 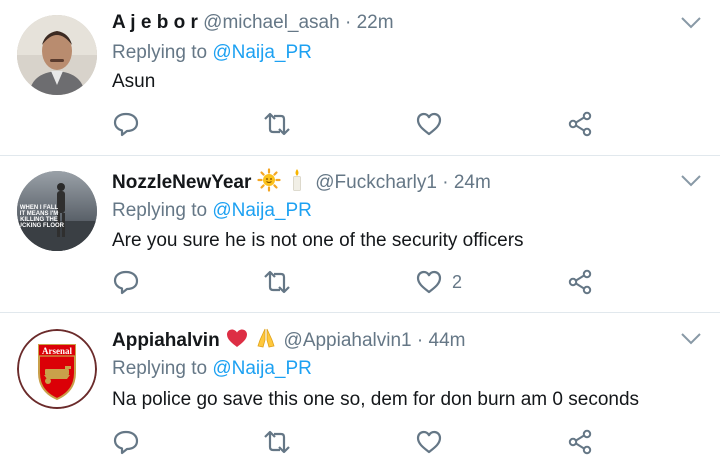 What do you see at coordinates (375, 22) in the screenshot?
I see `timestamp: 22m` at bounding box center [375, 22].